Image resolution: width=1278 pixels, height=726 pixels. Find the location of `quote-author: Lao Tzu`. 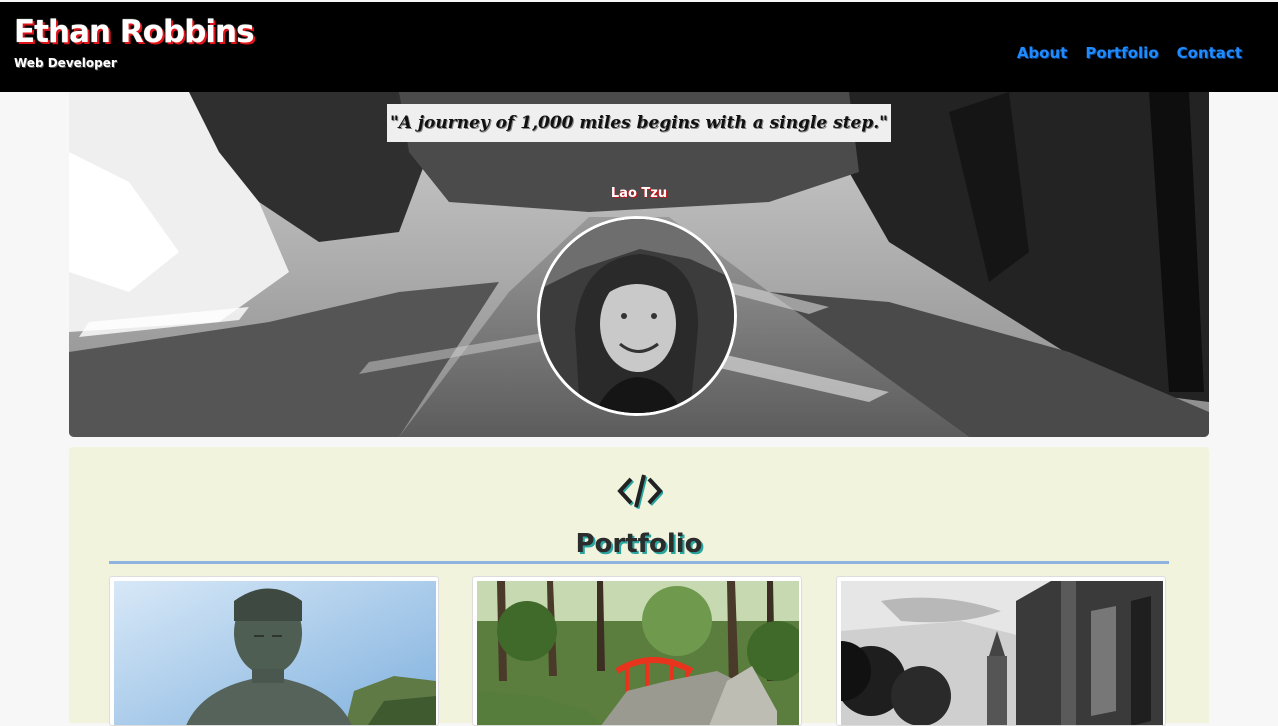

quote-author: Lao Tzu is located at coordinates (639, 193).